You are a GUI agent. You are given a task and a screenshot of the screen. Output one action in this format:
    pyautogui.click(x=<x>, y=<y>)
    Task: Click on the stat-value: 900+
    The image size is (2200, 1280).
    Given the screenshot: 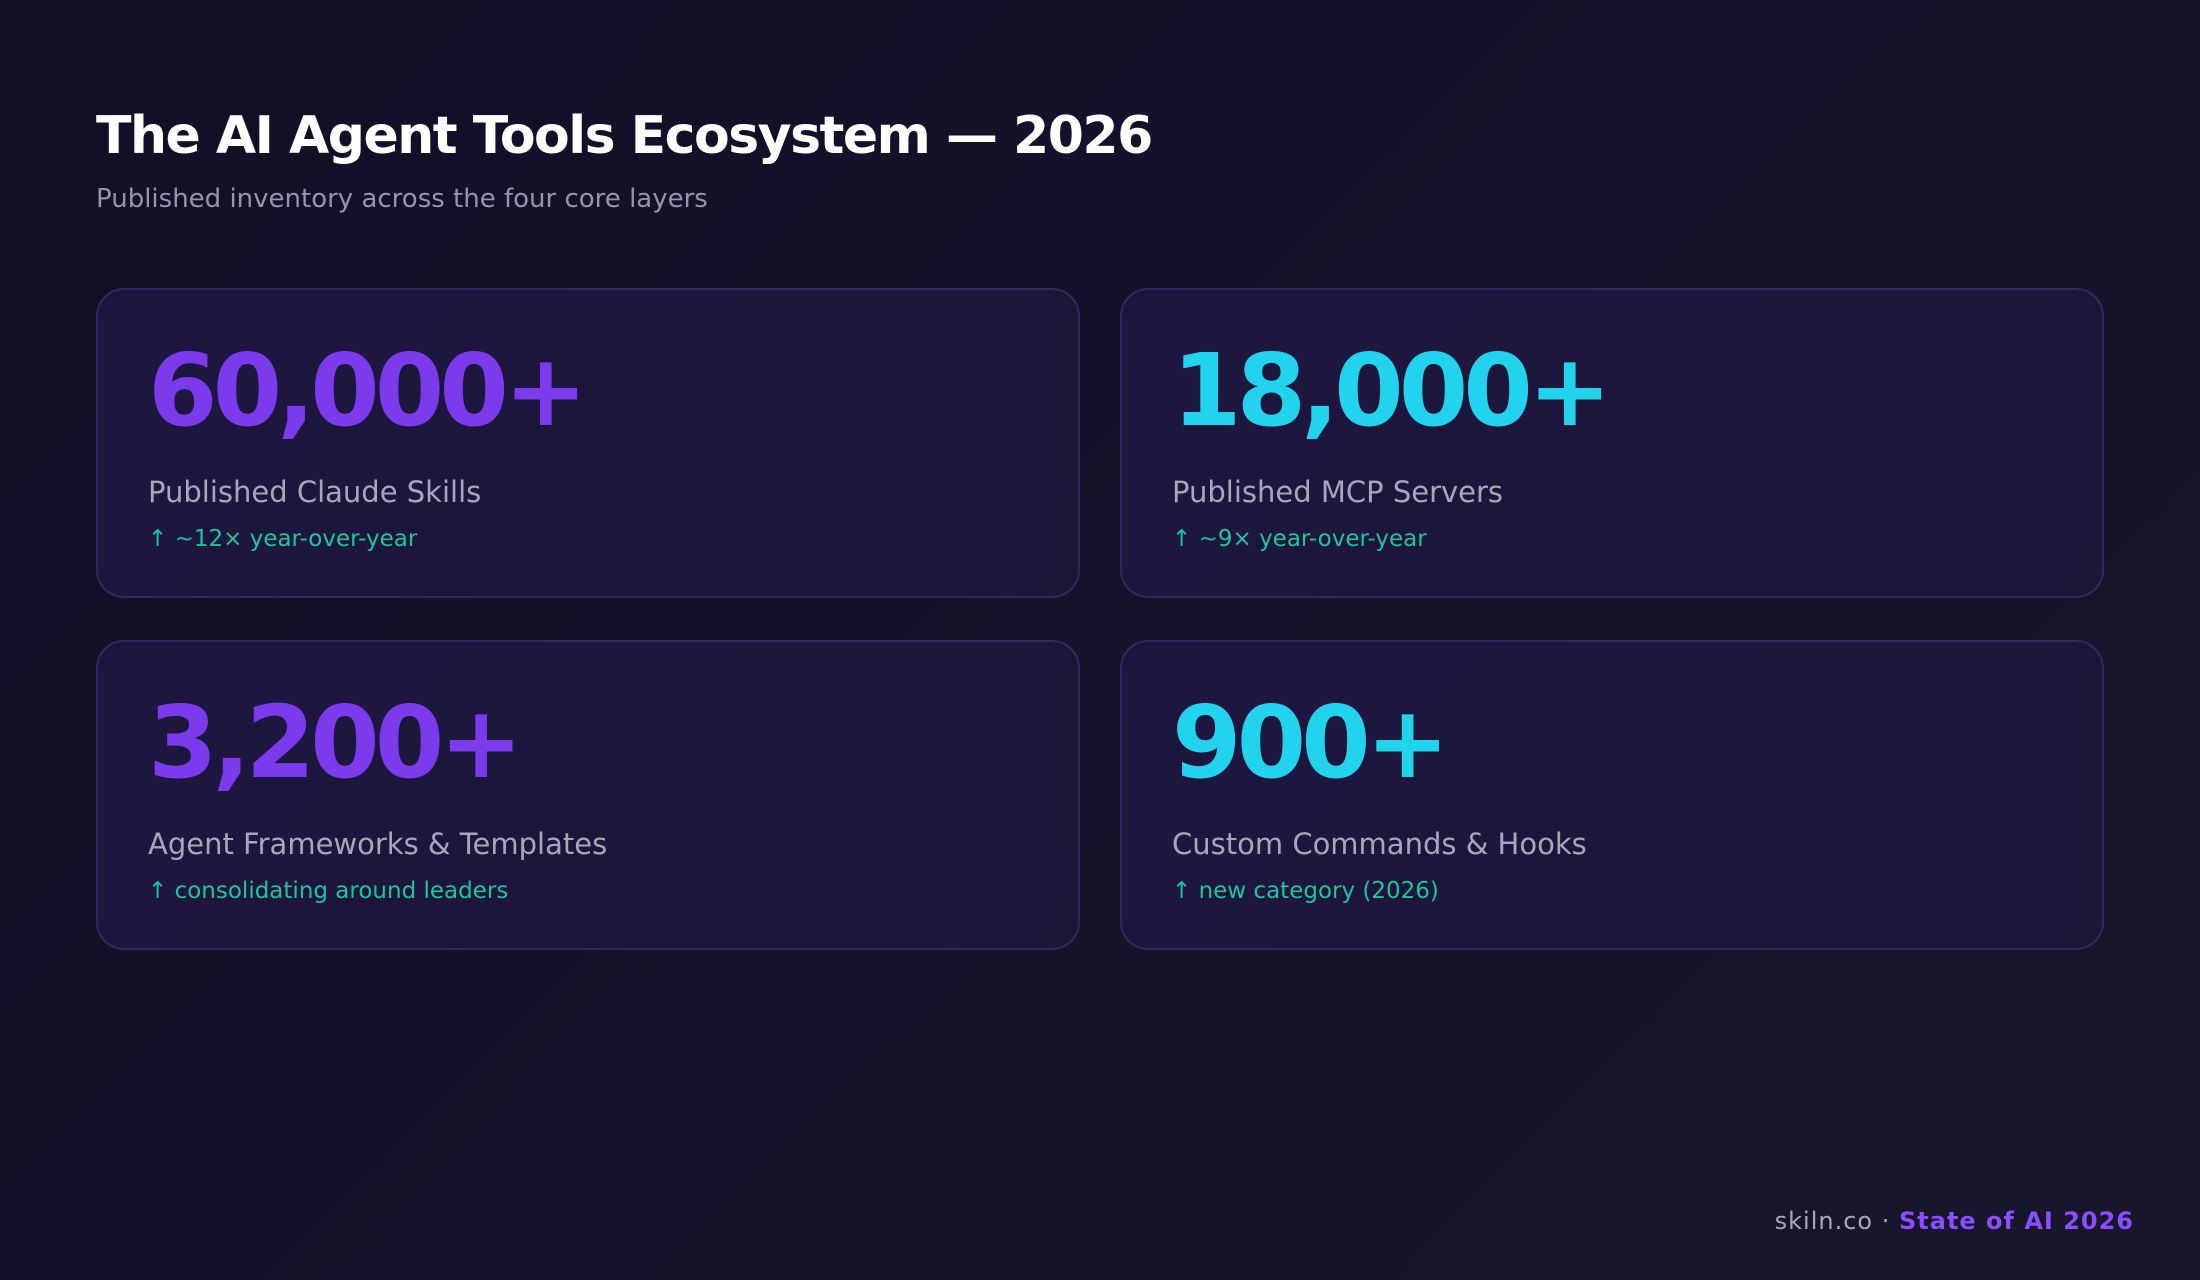 What is the action you would take?
    pyautogui.click(x=1311, y=742)
    